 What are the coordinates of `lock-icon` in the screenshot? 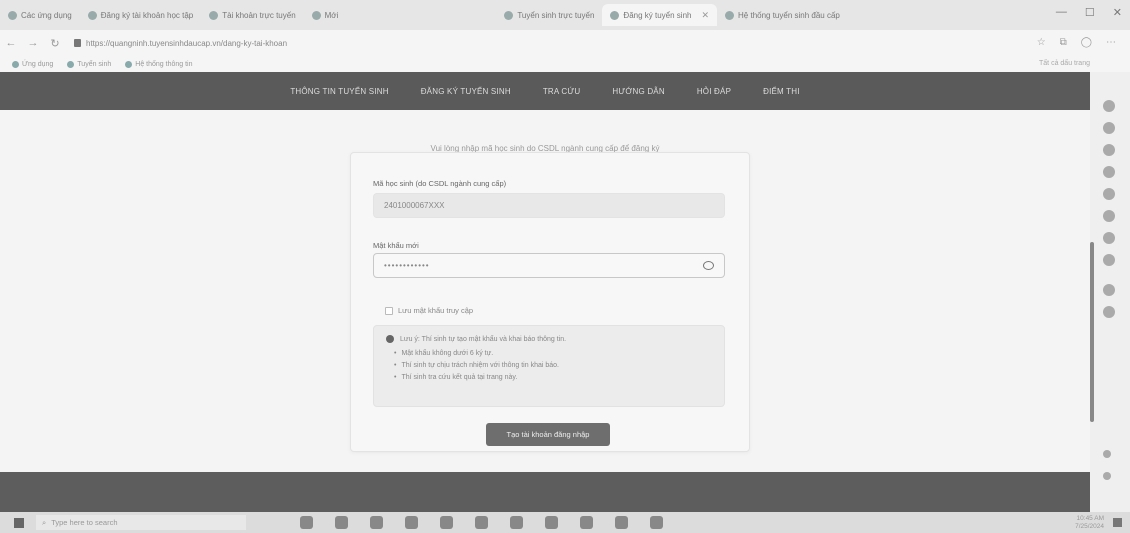 It's located at (77, 43).